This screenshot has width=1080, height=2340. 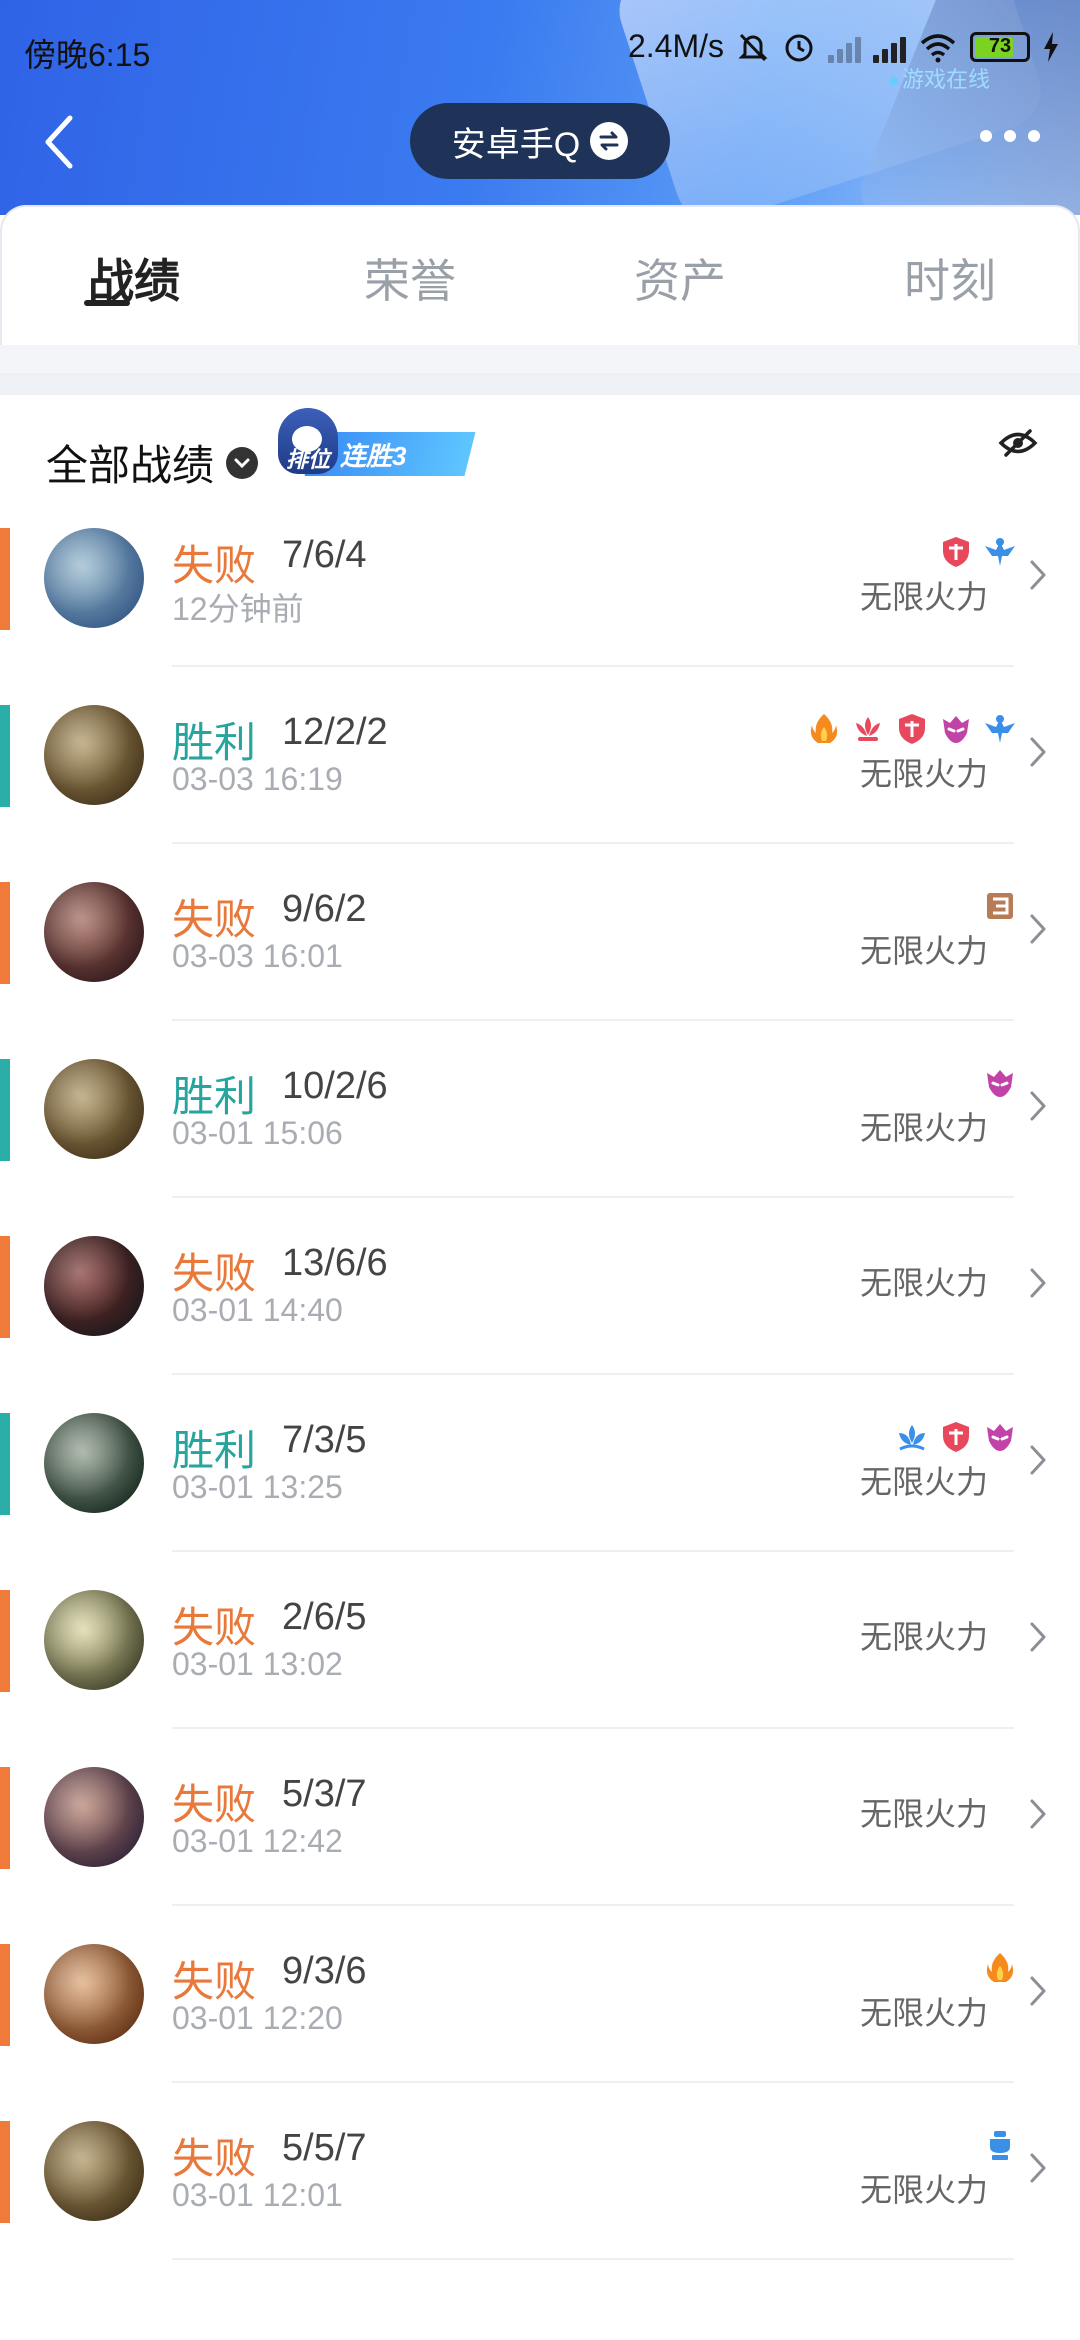 I want to click on account-label: 安卓手Q, so click(x=516, y=144).